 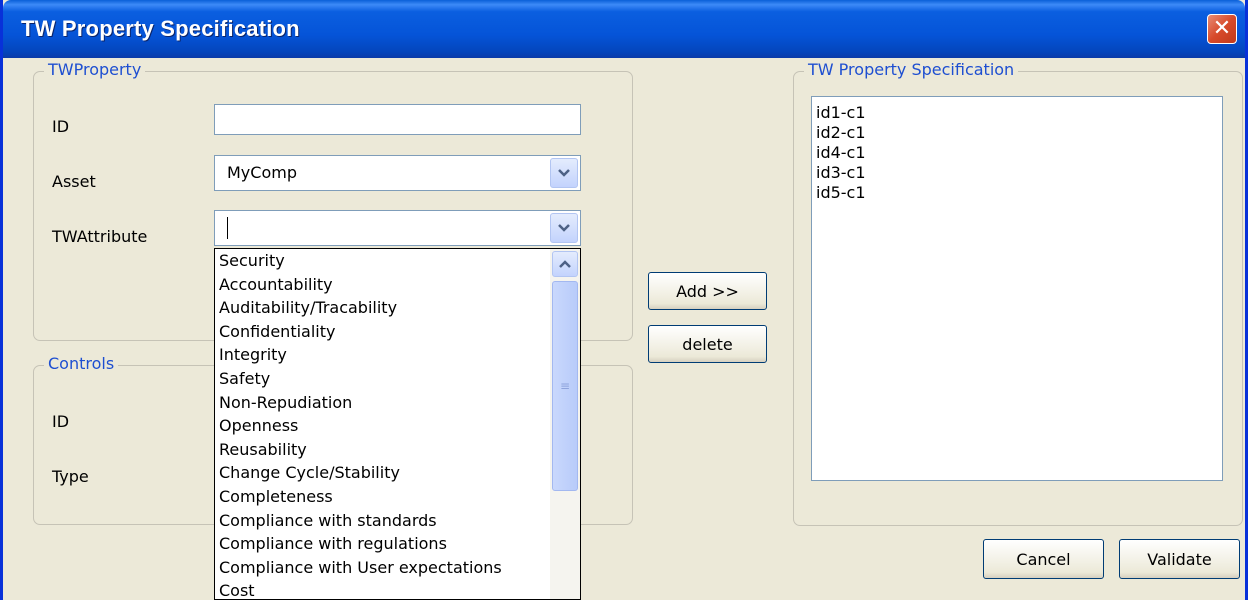 I want to click on cancel-button: Cancel, so click(x=1043, y=559).